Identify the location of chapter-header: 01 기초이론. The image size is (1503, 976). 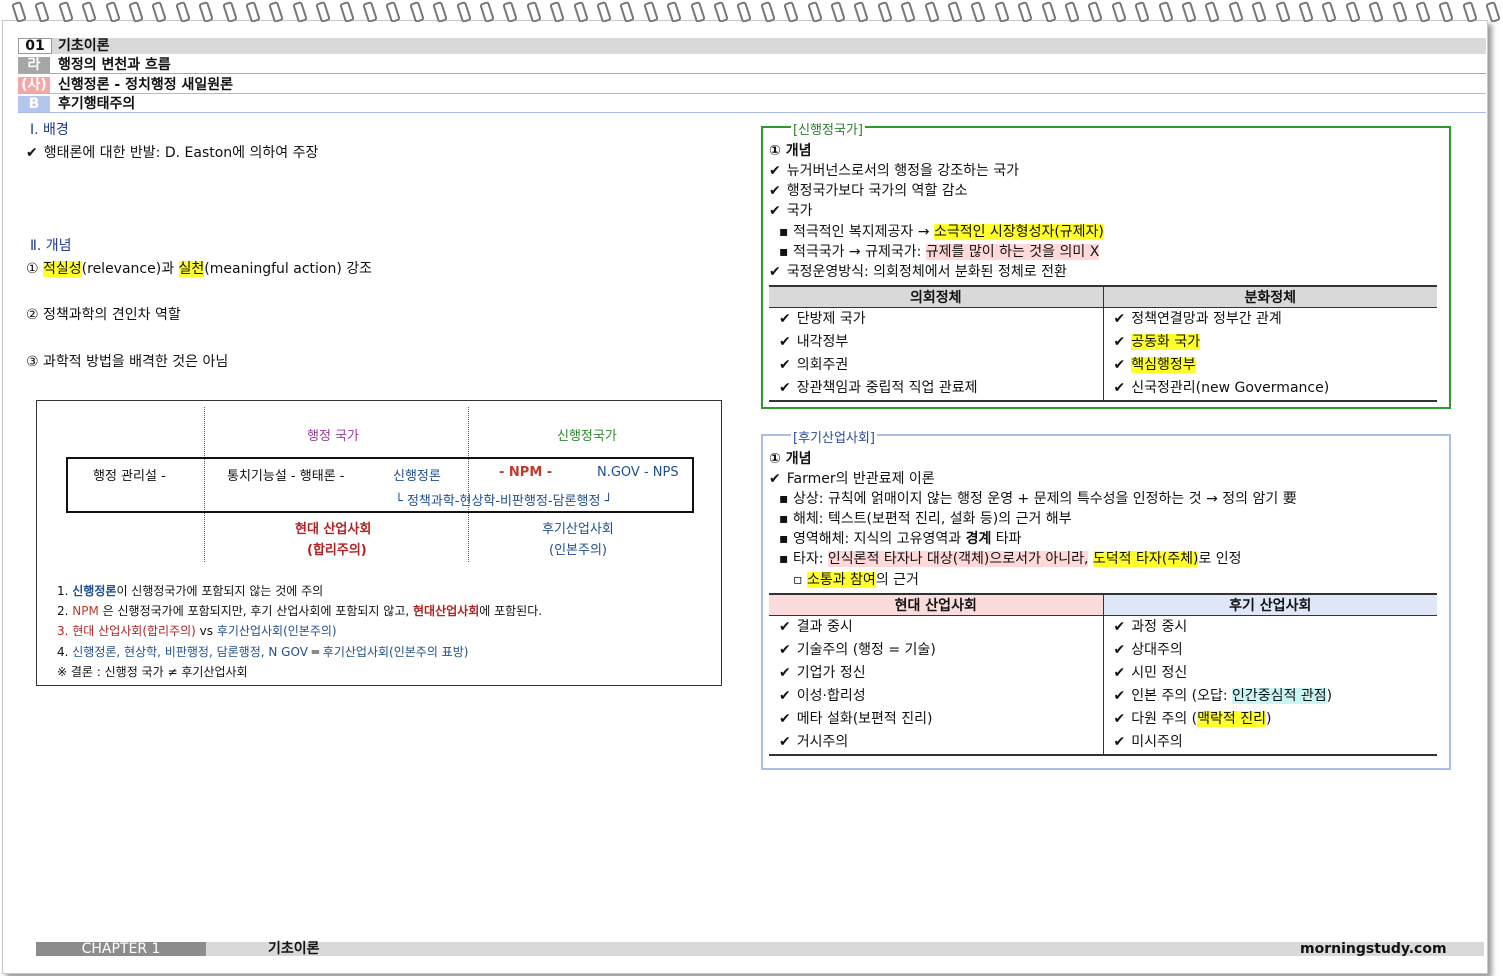
(752, 46).